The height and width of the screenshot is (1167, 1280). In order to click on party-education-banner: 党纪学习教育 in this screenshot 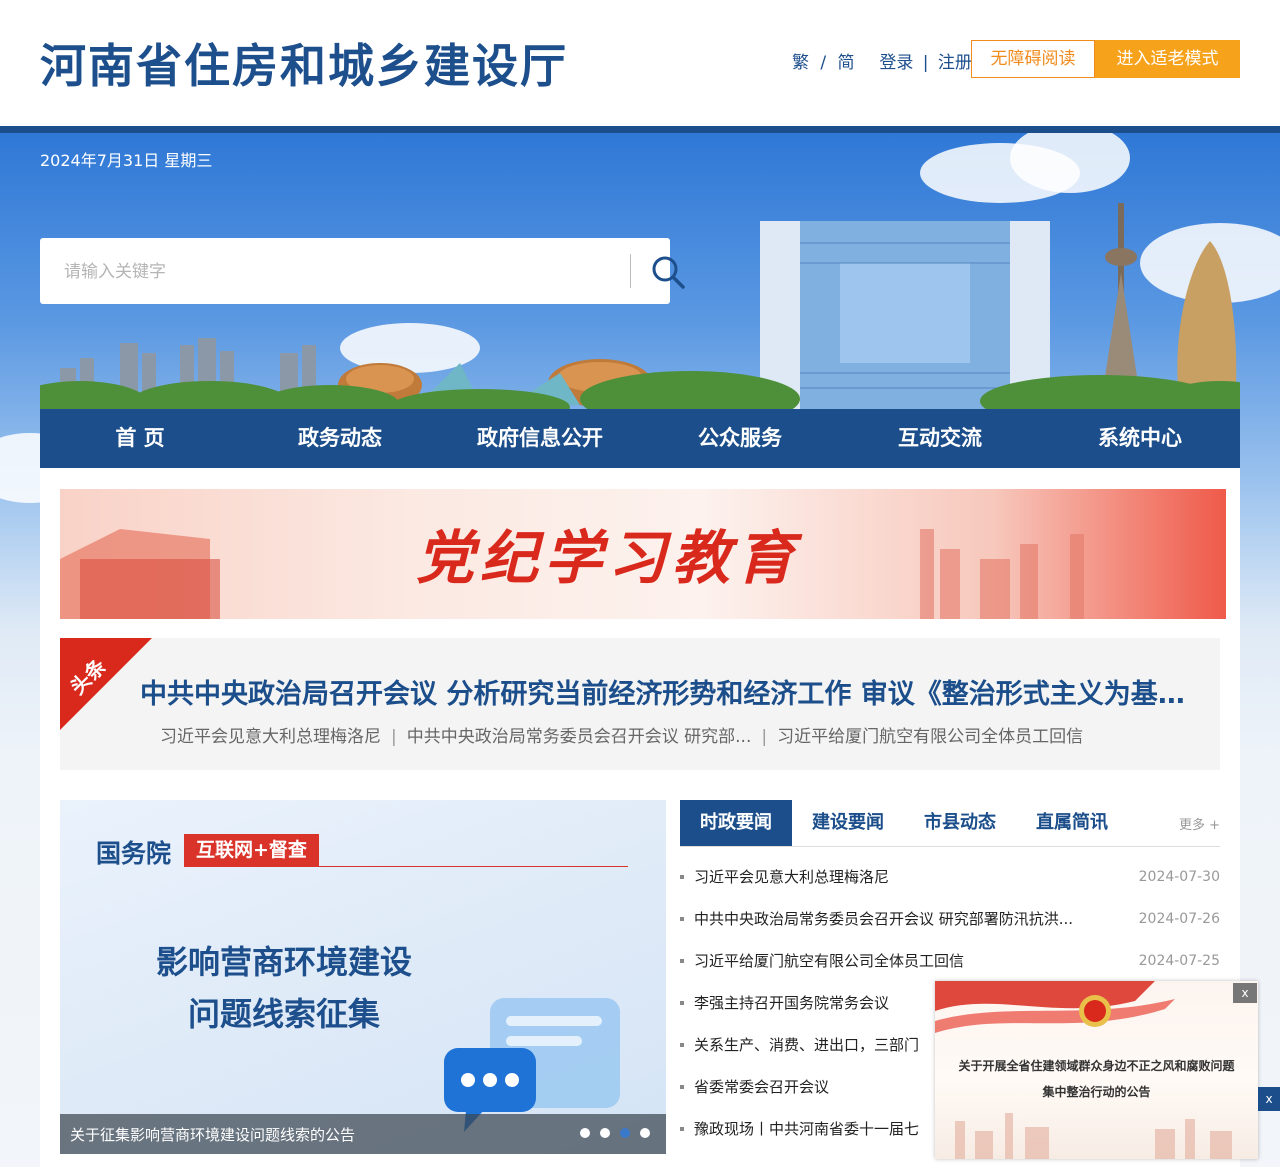, I will do `click(643, 554)`.